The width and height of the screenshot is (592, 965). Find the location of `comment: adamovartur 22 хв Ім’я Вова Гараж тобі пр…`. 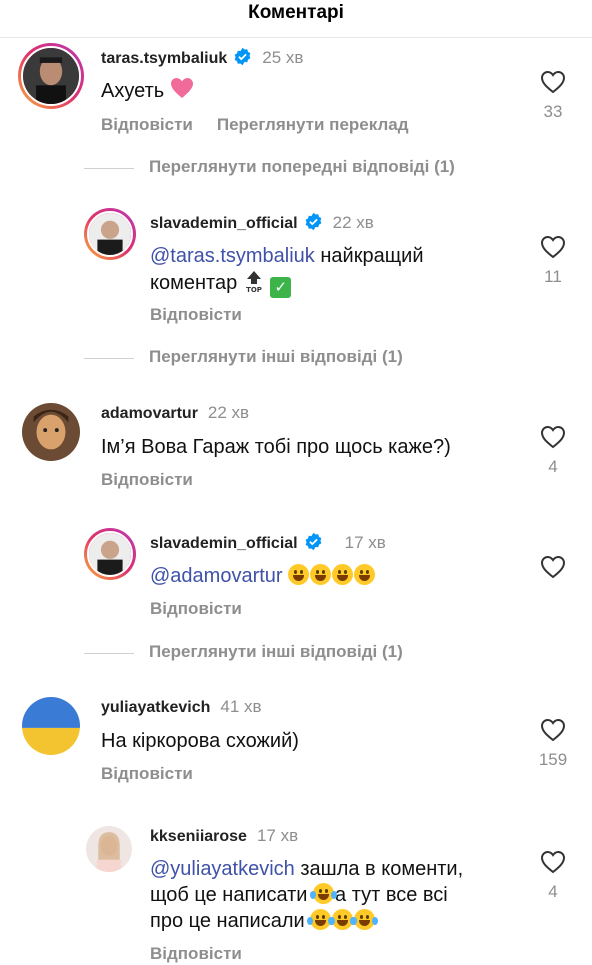

comment: adamovartur 22 хв Ім’я Вова Гараж тобі пр… is located at coordinates (296, 446).